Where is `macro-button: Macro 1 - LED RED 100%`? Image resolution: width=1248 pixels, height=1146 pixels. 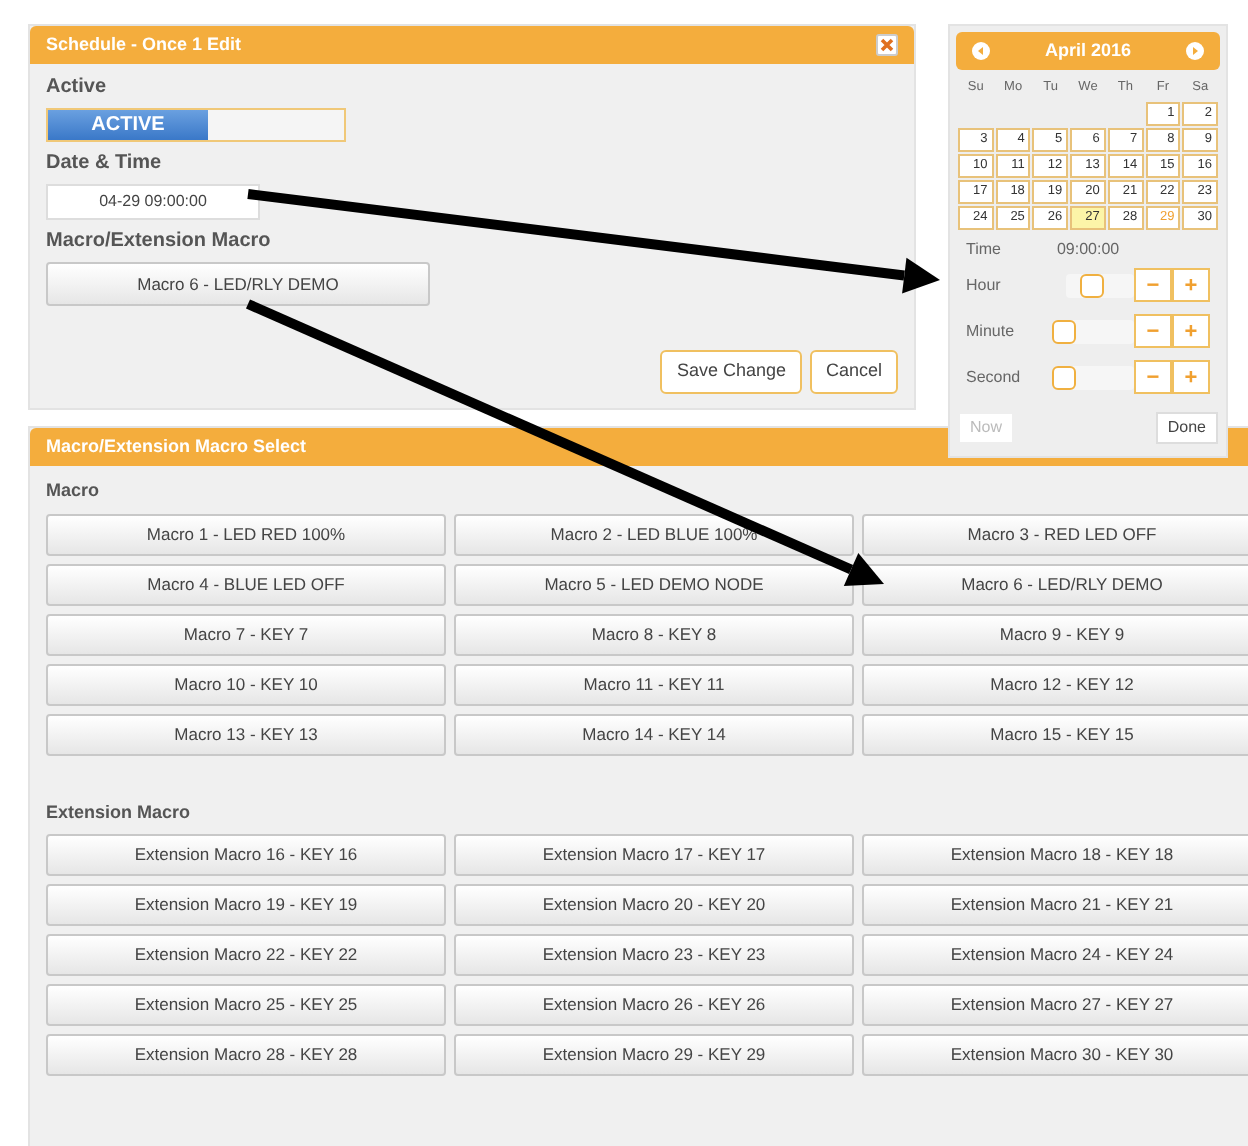 macro-button: Macro 1 - LED RED 100% is located at coordinates (246, 534).